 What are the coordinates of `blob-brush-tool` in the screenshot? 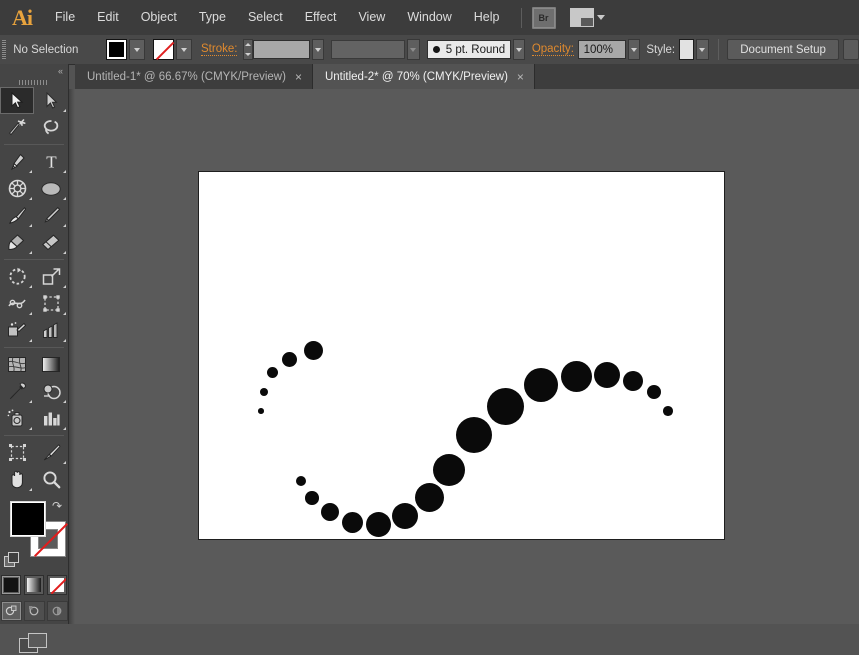 It's located at (17, 242).